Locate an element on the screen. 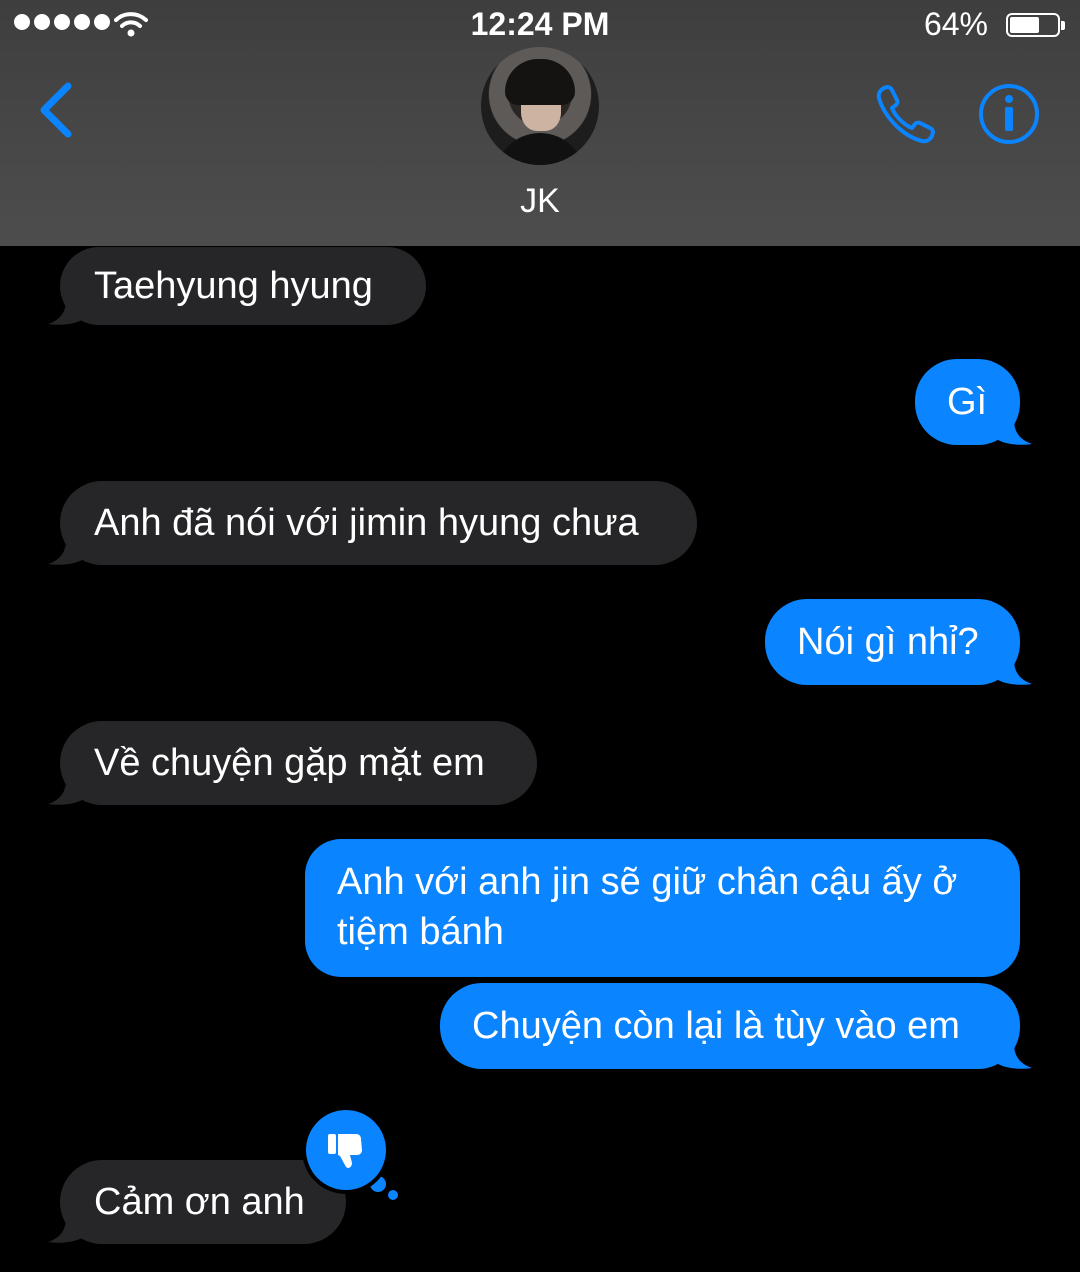  status-time: 12:24 PM is located at coordinates (540, 24).